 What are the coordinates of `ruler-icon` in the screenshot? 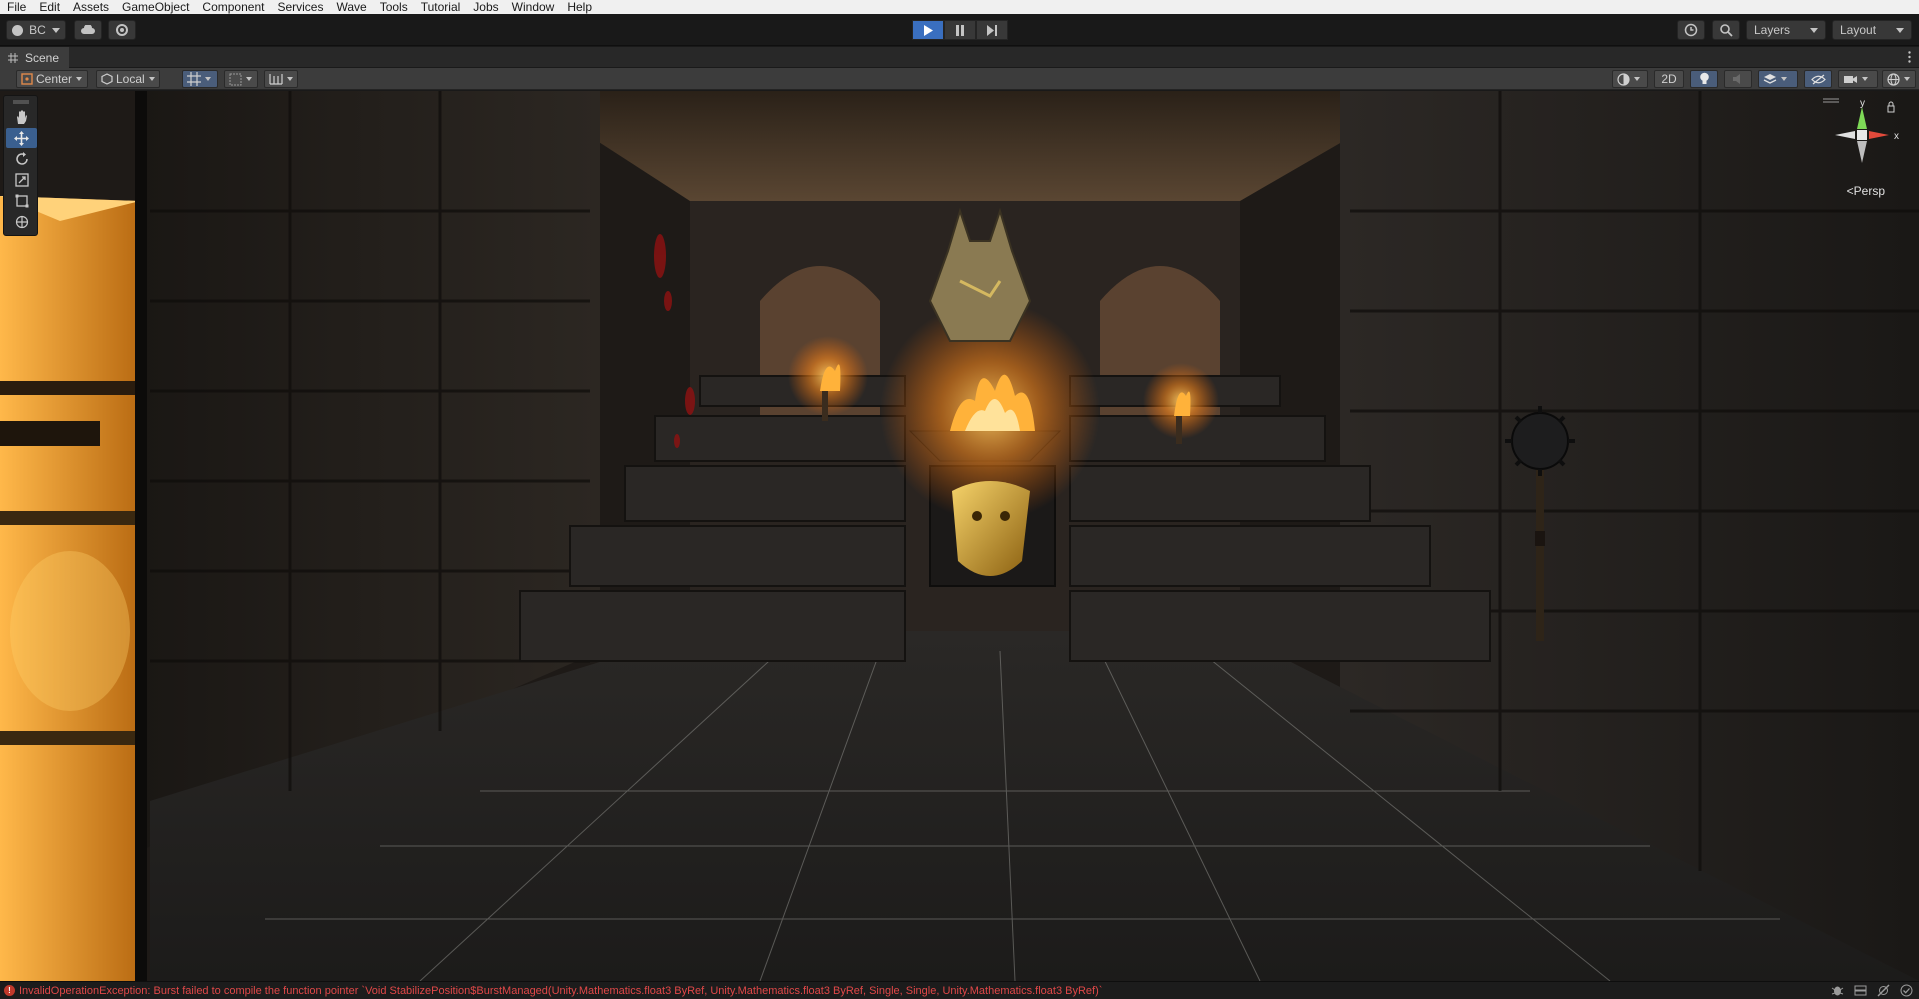 It's located at (276, 79).